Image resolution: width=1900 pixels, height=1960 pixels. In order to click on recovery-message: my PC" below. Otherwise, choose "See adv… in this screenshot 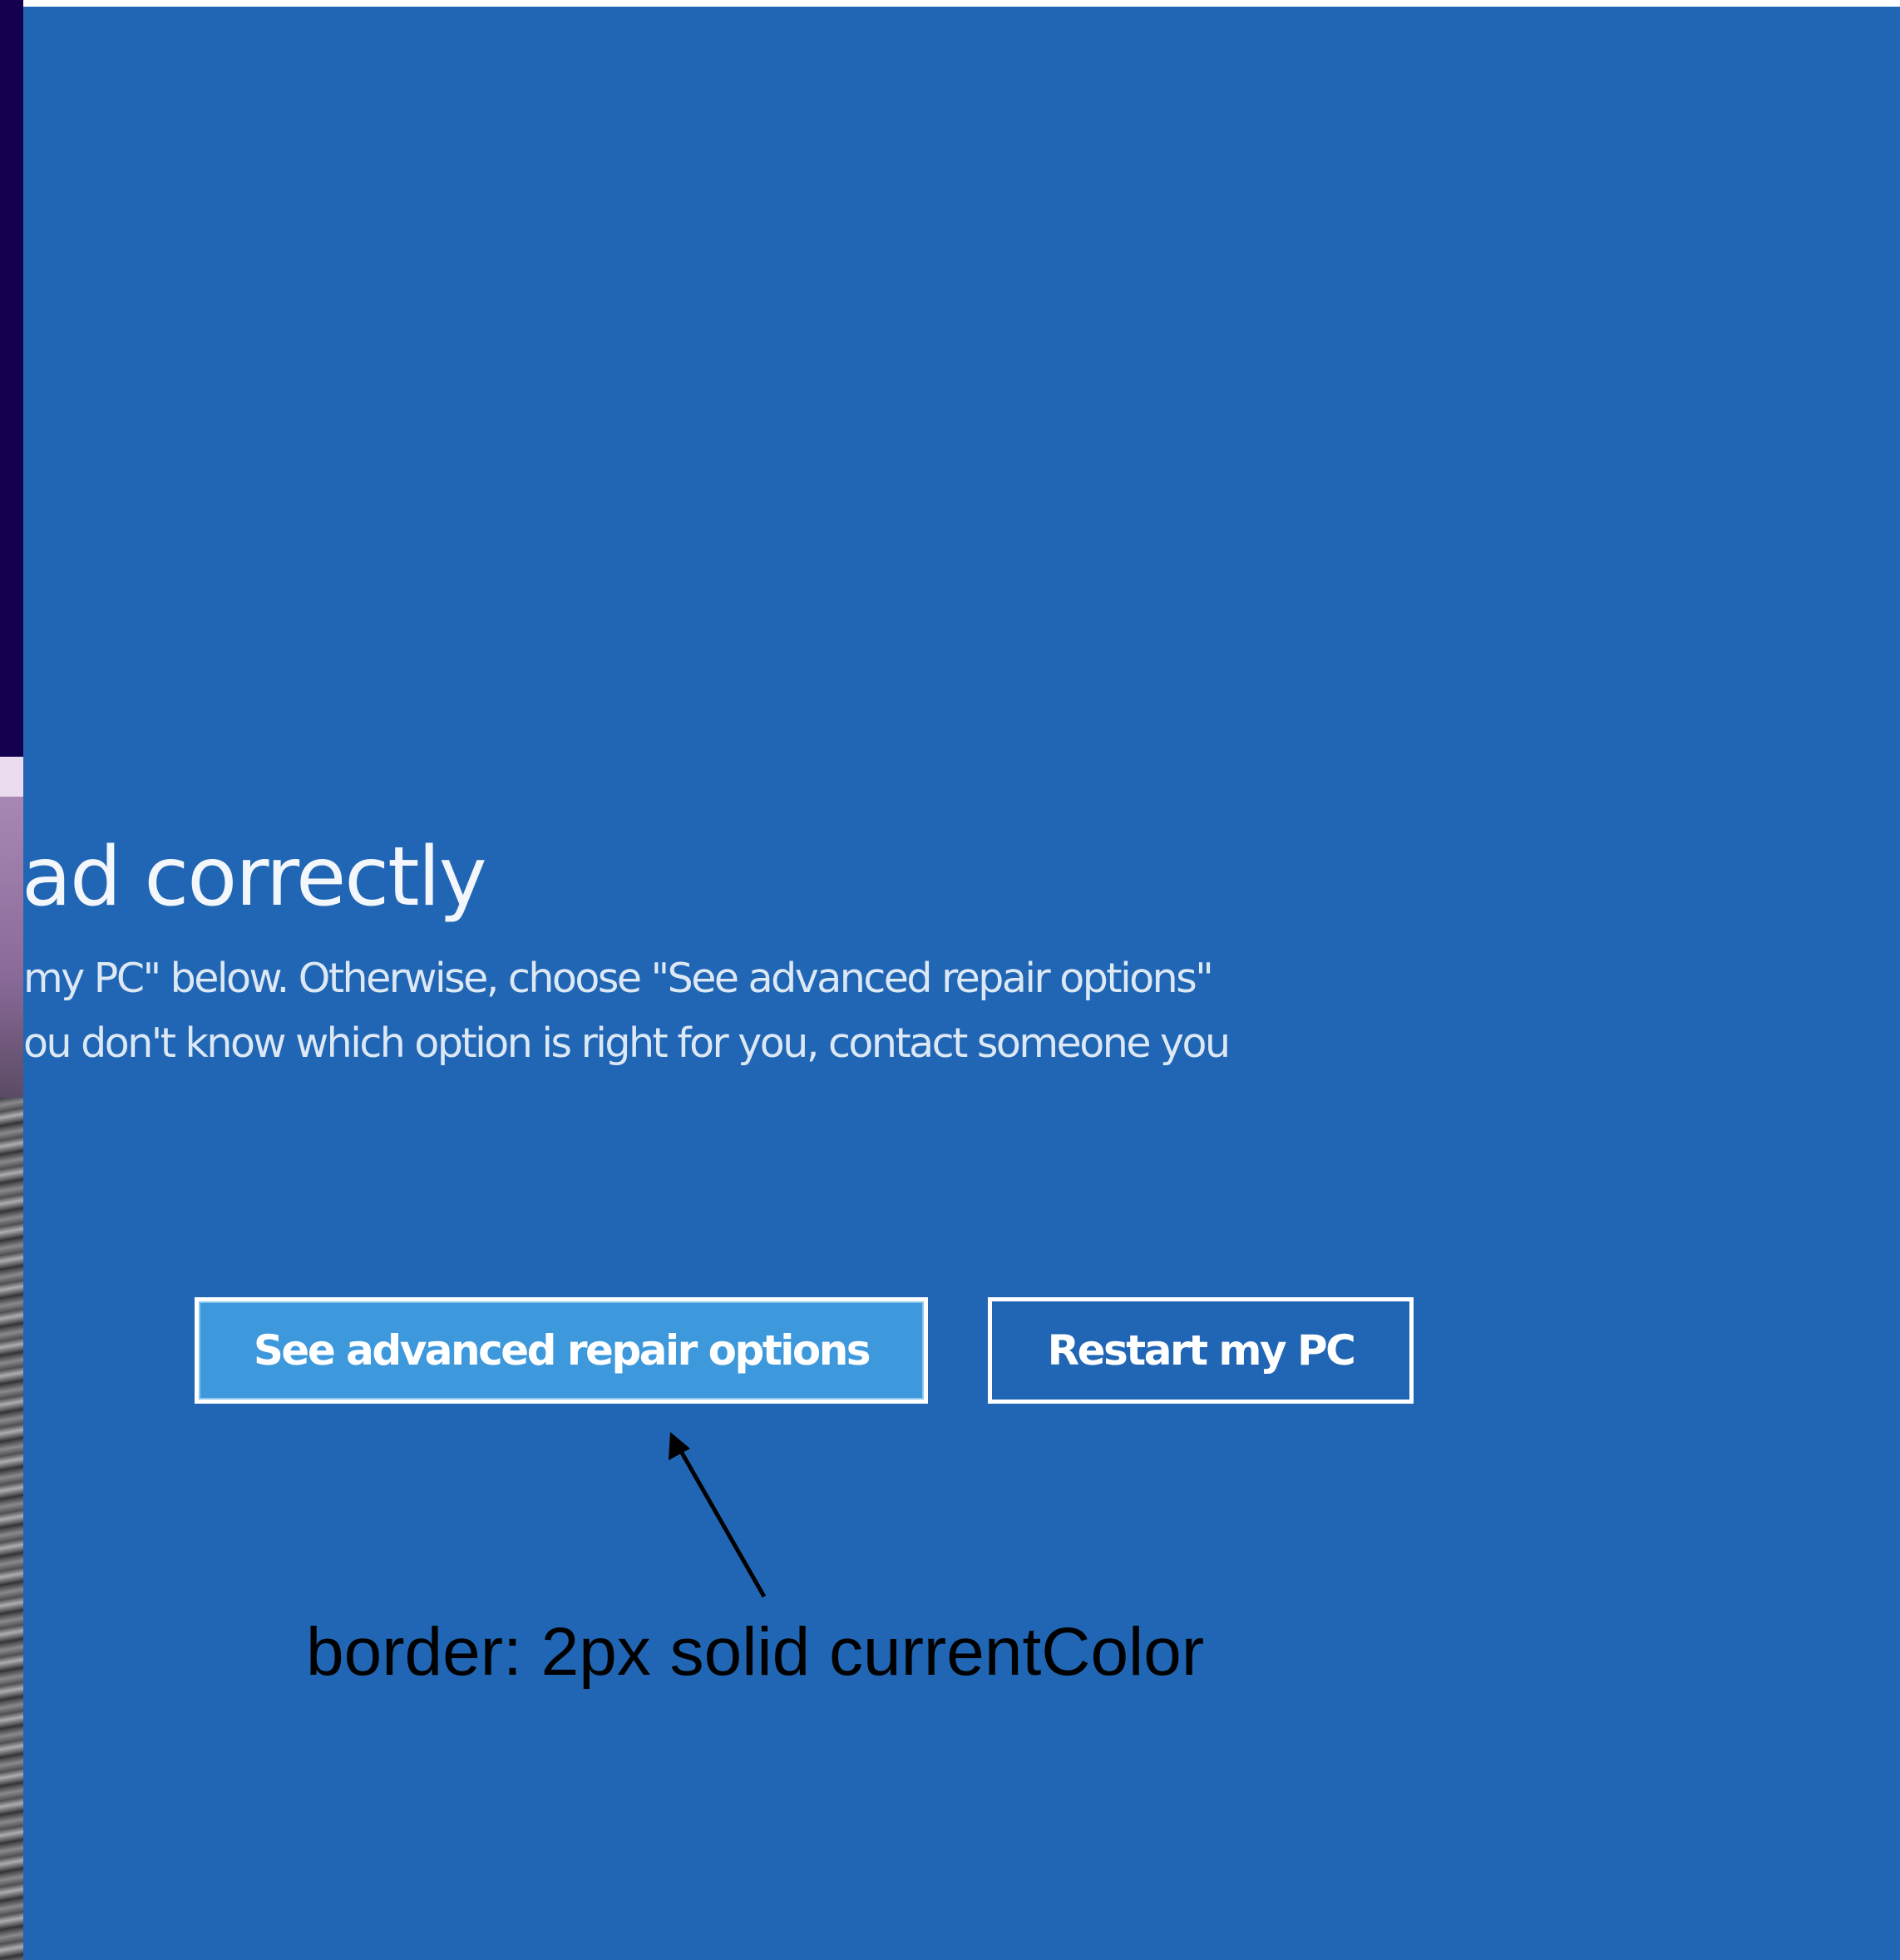, I will do `click(730, 1011)`.